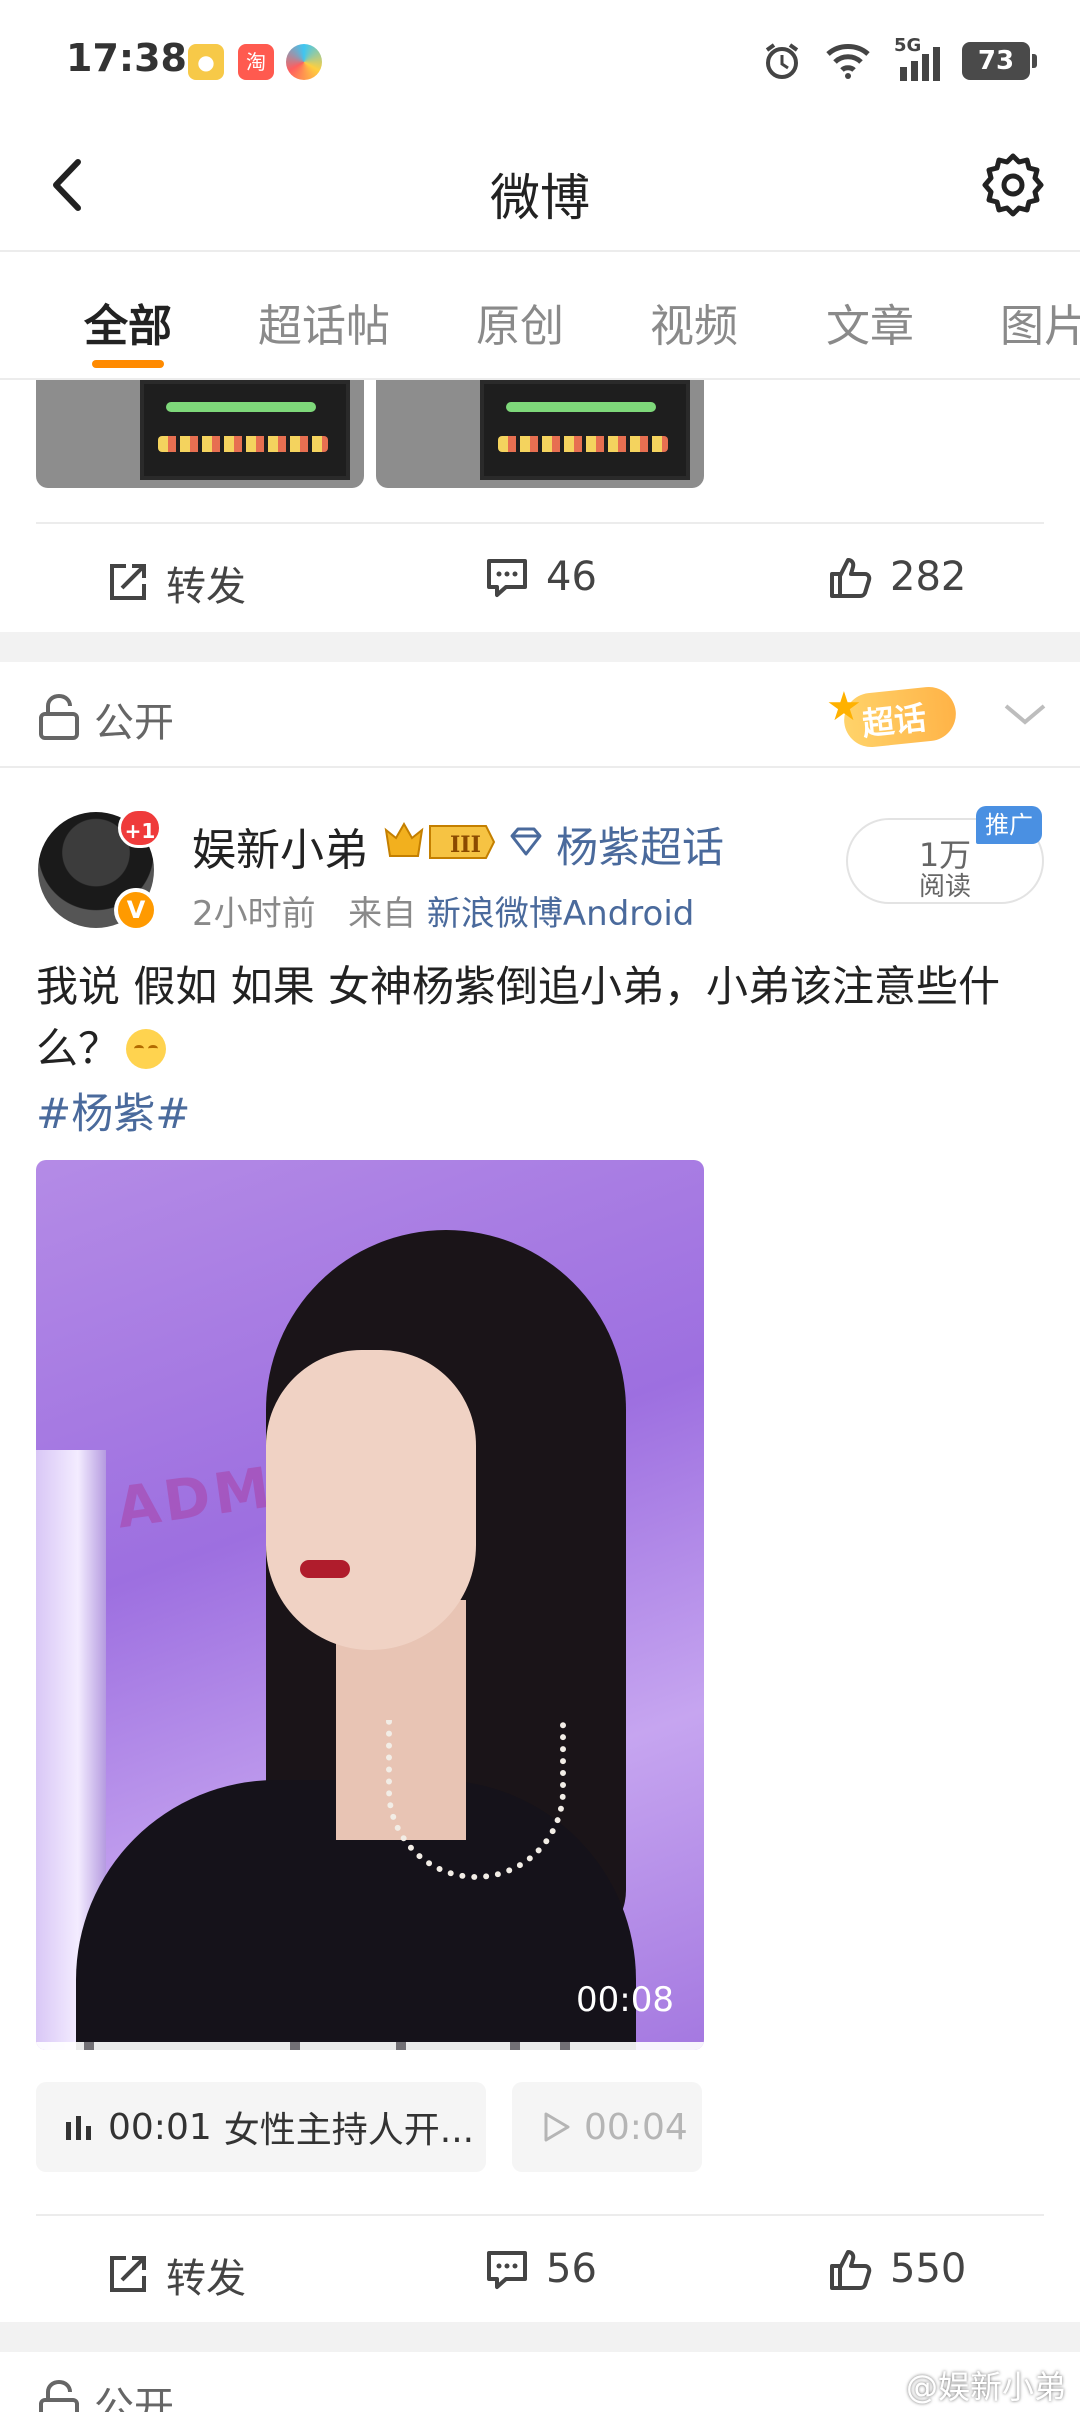 This screenshot has width=1080, height=2412. Describe the element at coordinates (540, 60) in the screenshot. I see `status-bar: 17:38 ● 淘 5G 73` at that location.